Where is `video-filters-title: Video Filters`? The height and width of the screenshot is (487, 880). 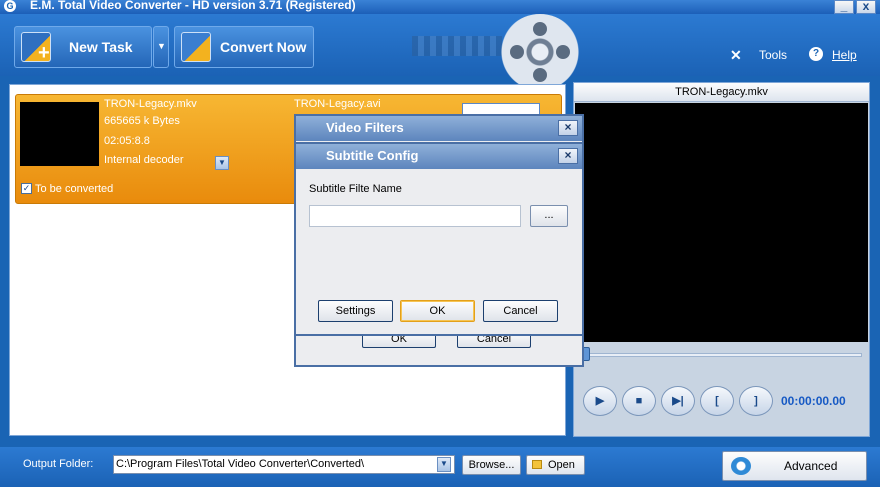
video-filters-title: Video Filters is located at coordinates (365, 127).